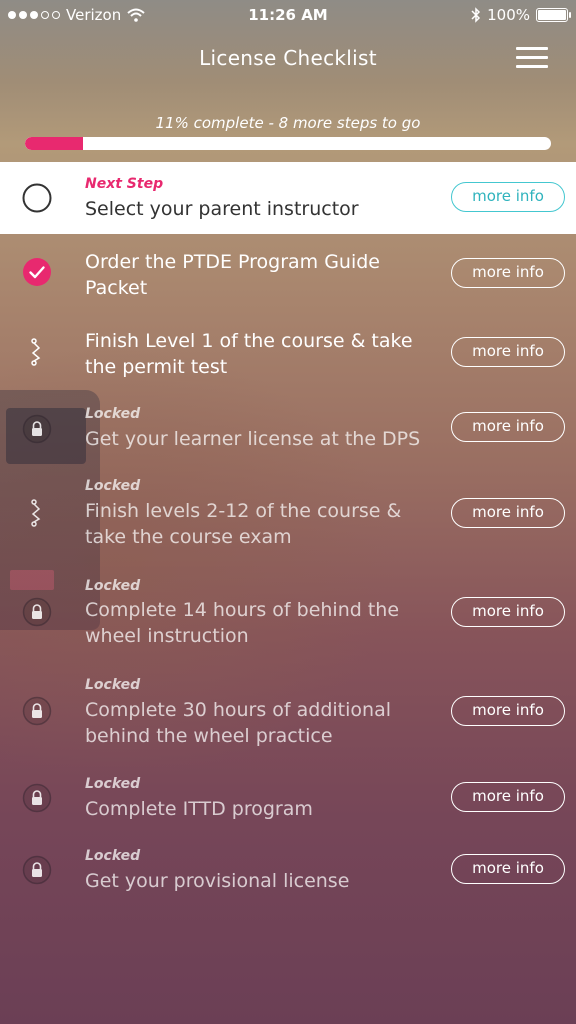  Describe the element at coordinates (532, 58) in the screenshot. I see `hamburger-menu-icon` at that location.